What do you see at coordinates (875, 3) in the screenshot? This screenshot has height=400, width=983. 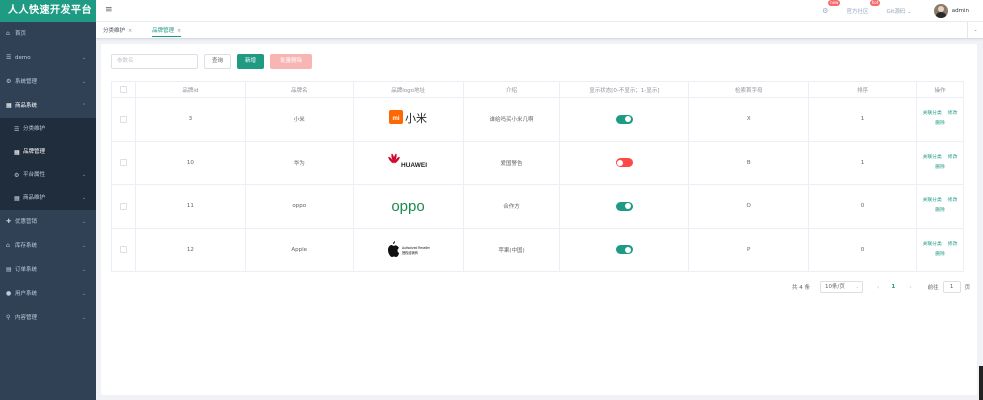 I see `hot-badge: hot` at bounding box center [875, 3].